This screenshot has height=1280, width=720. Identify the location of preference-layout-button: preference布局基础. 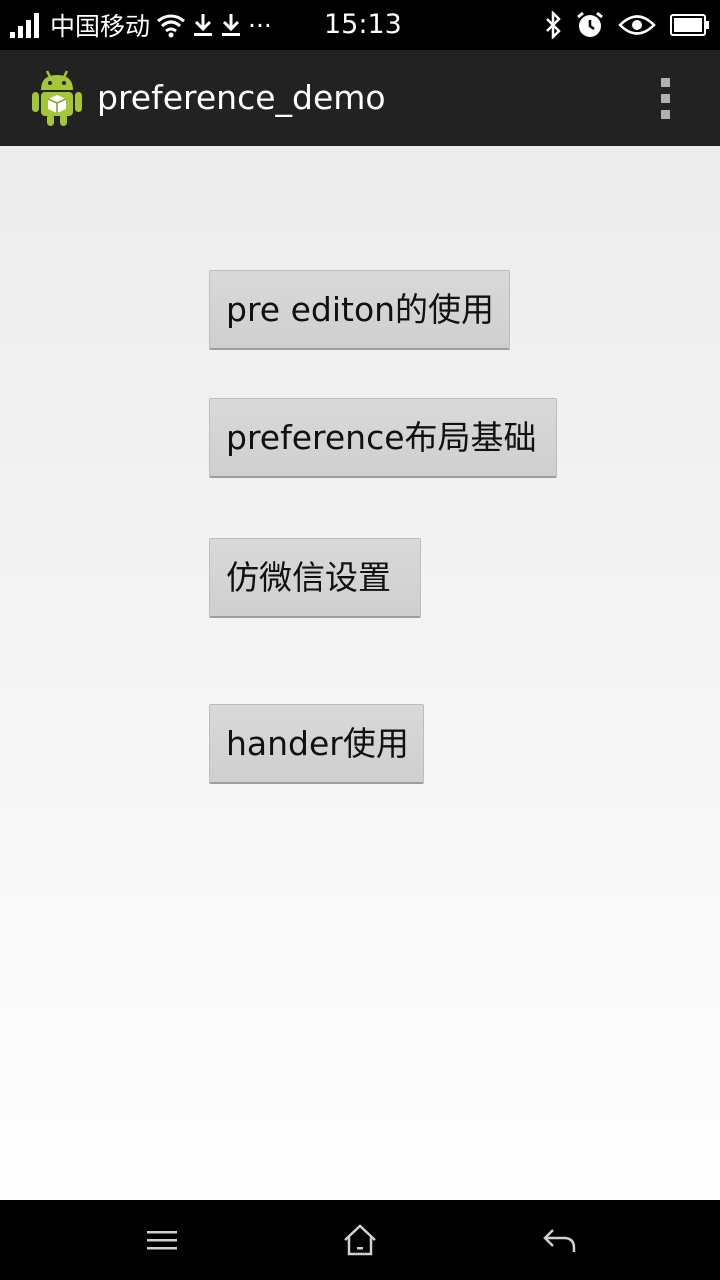
(383, 438).